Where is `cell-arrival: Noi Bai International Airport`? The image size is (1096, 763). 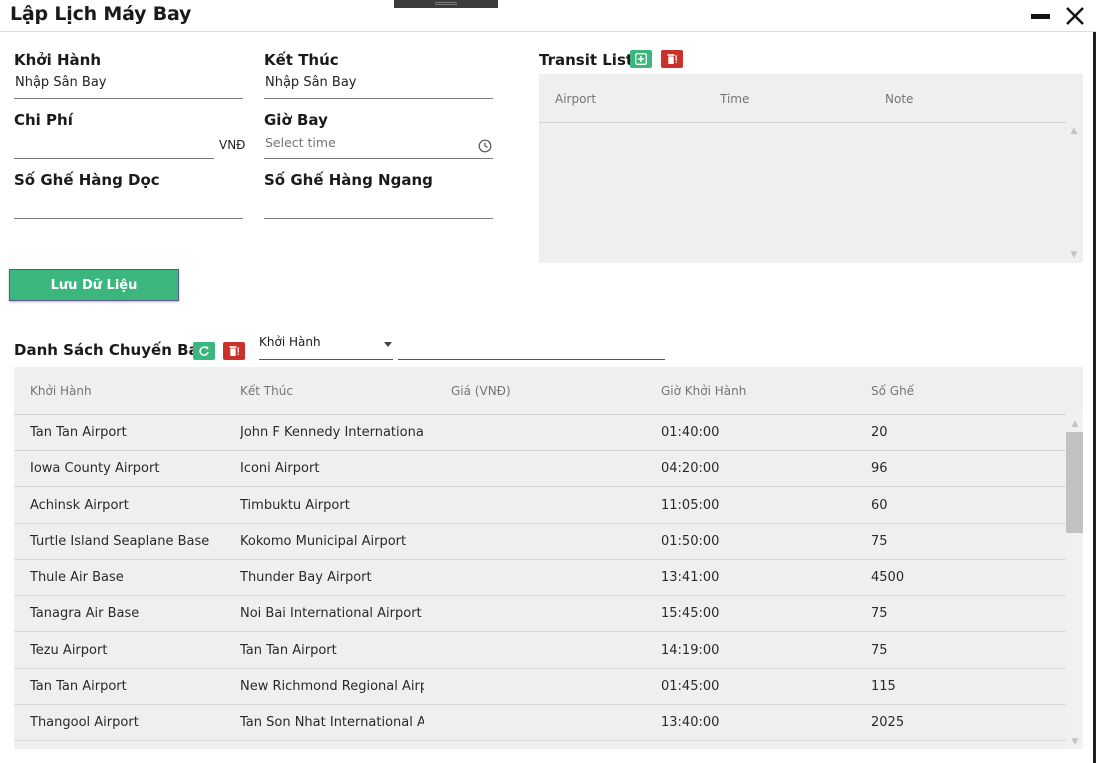
cell-arrival: Noi Bai International Airport is located at coordinates (331, 614).